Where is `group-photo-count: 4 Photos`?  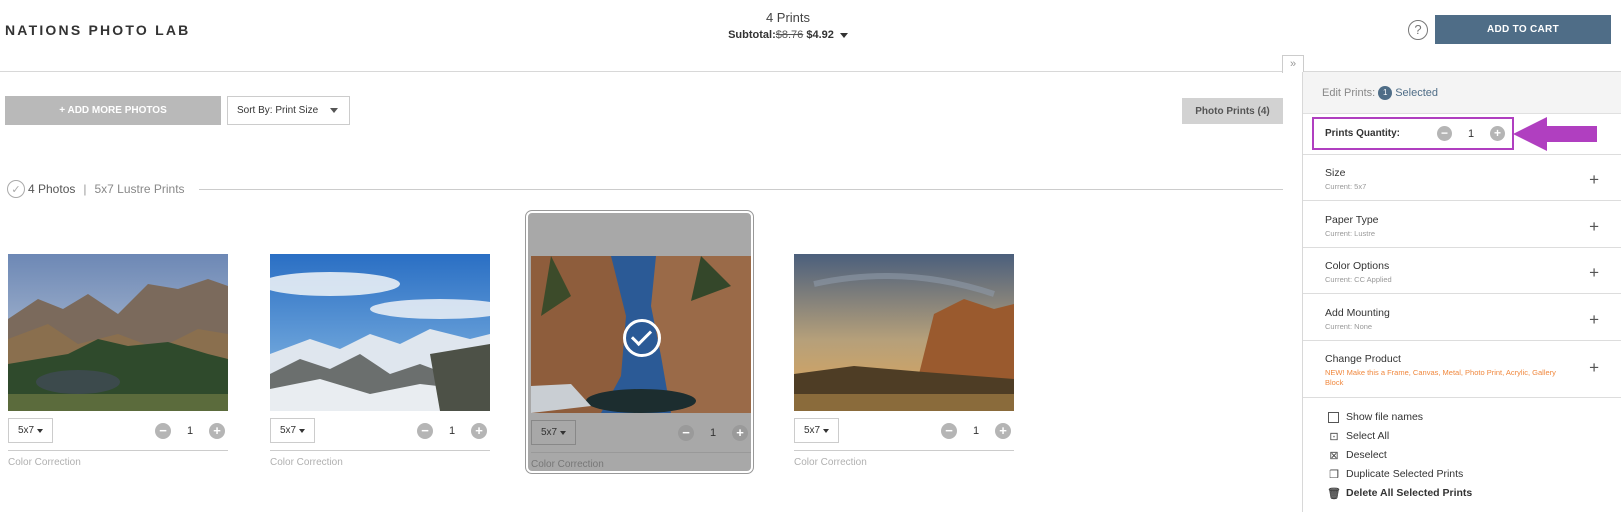 group-photo-count: 4 Photos is located at coordinates (52, 189).